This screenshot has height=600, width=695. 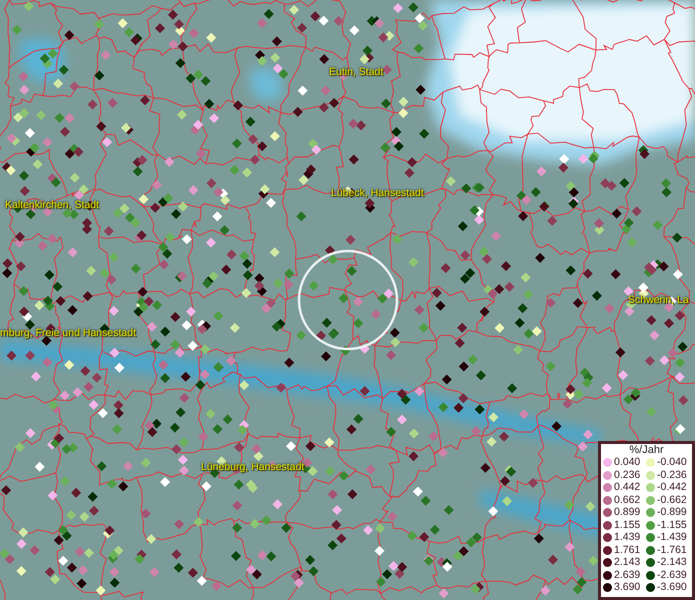 What do you see at coordinates (672, 512) in the screenshot?
I see `legend-value: -0.899` at bounding box center [672, 512].